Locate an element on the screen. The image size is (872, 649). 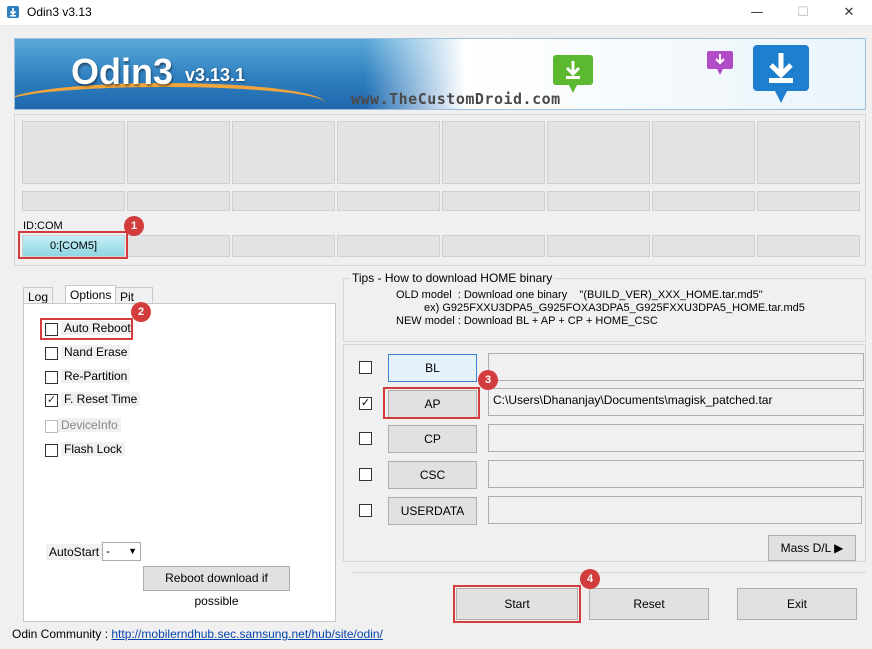
callout-badge-3: 3 is located at coordinates (488, 380).